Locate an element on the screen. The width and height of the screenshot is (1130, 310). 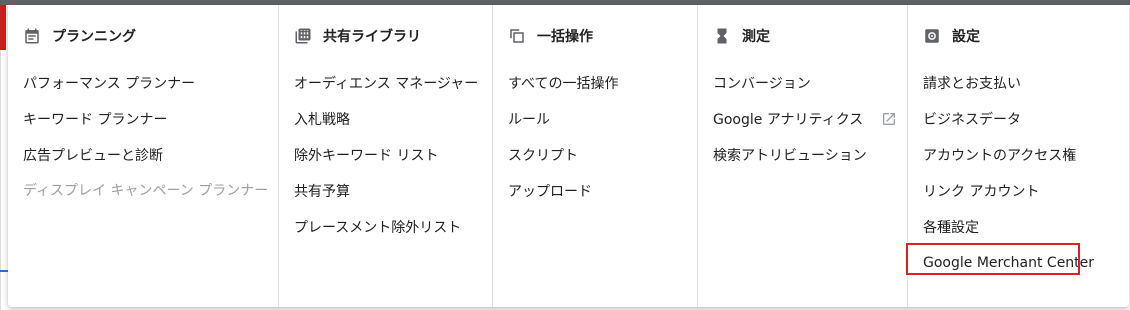
menu-item-negative-keyword-lists: 除外キーワード リスト is located at coordinates (391, 155).